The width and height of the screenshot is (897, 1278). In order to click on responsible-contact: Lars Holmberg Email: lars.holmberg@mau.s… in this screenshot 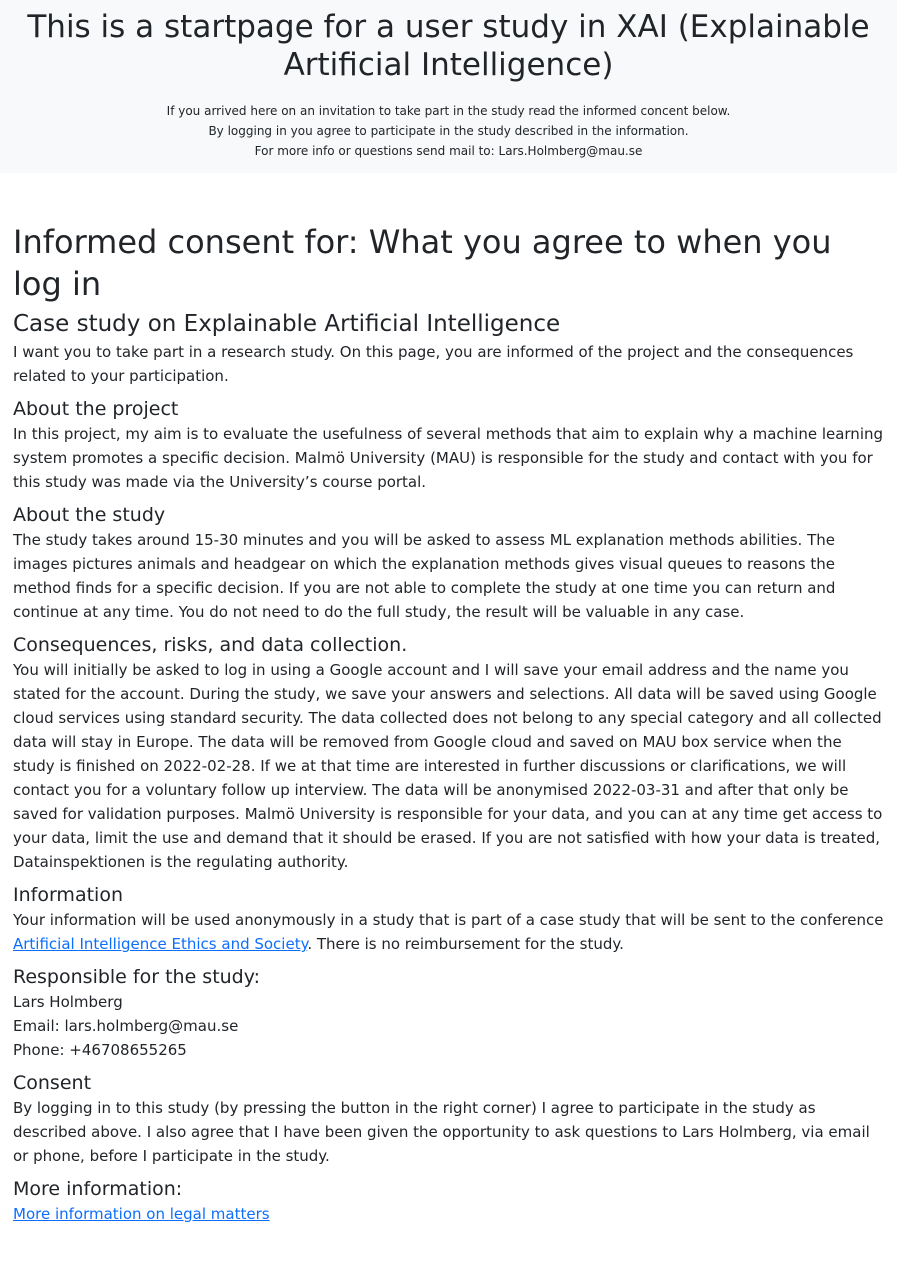, I will do `click(448, 1026)`.